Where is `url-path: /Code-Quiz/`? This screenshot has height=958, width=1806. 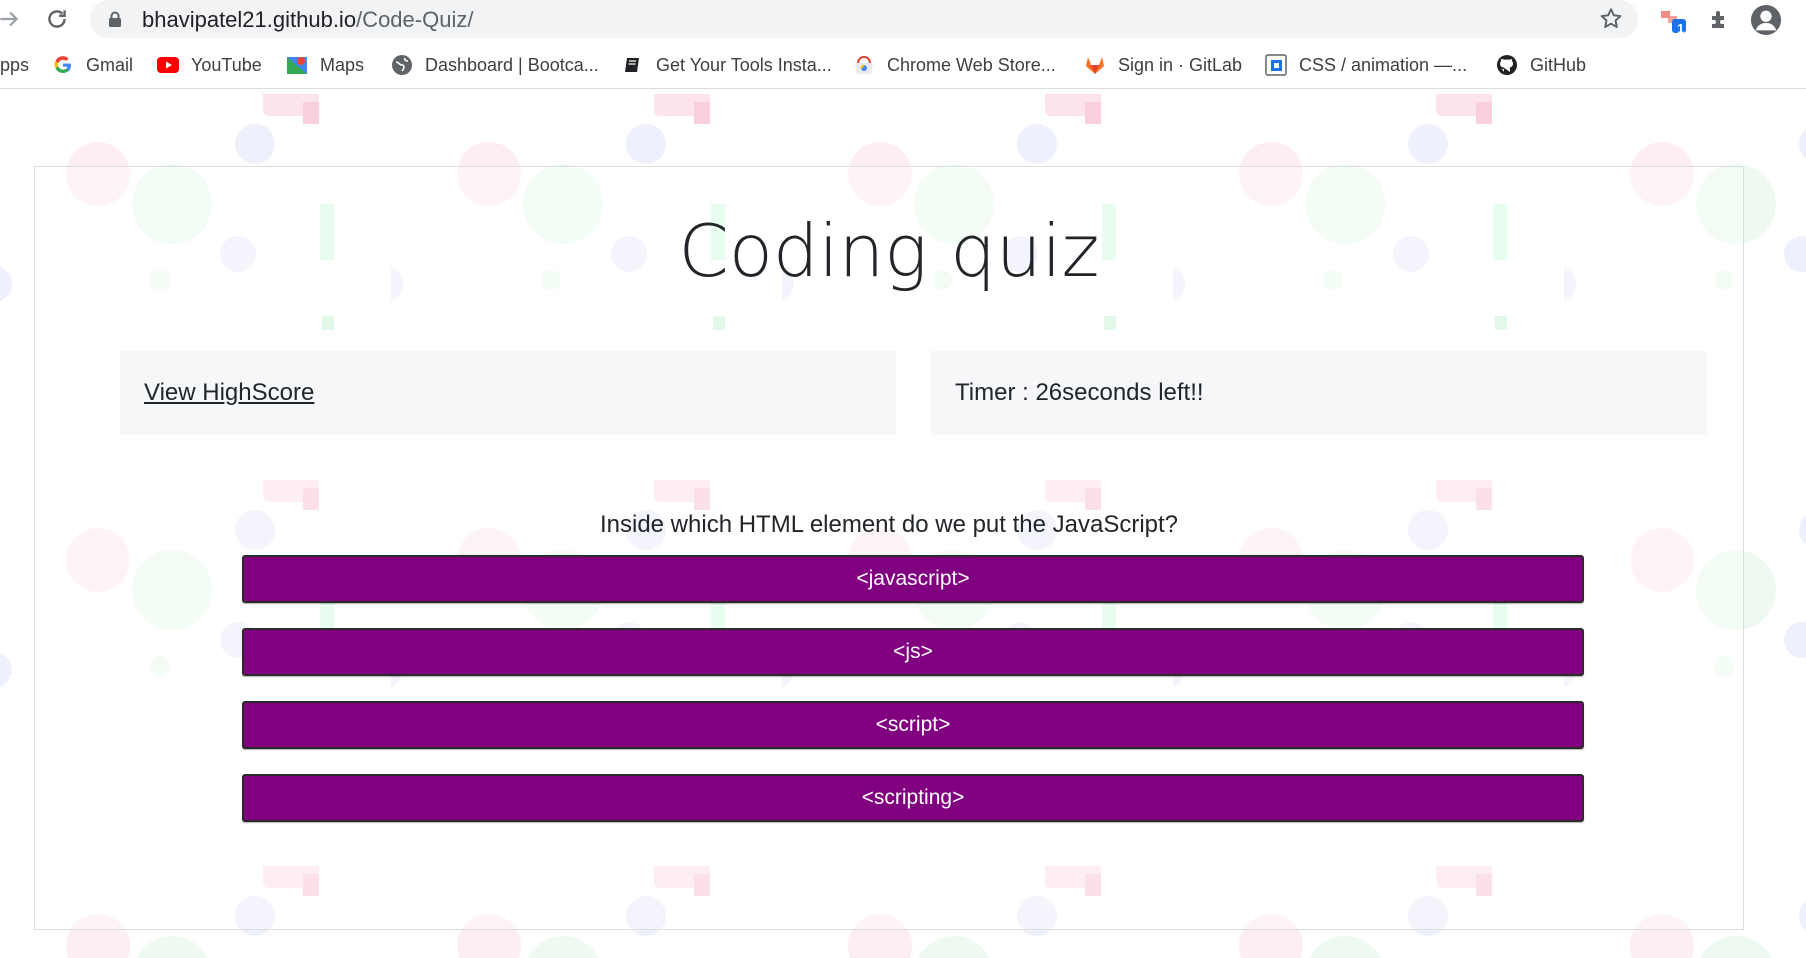
url-path: /Code-Quiz/ is located at coordinates (415, 19).